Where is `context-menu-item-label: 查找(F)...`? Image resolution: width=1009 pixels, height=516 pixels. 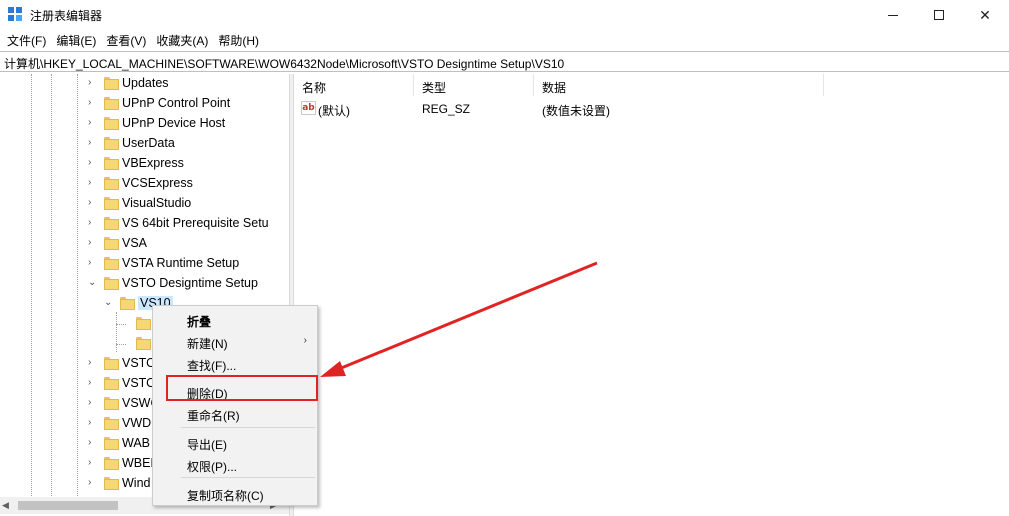
context-menu-item-label: 查找(F)... is located at coordinates (212, 366).